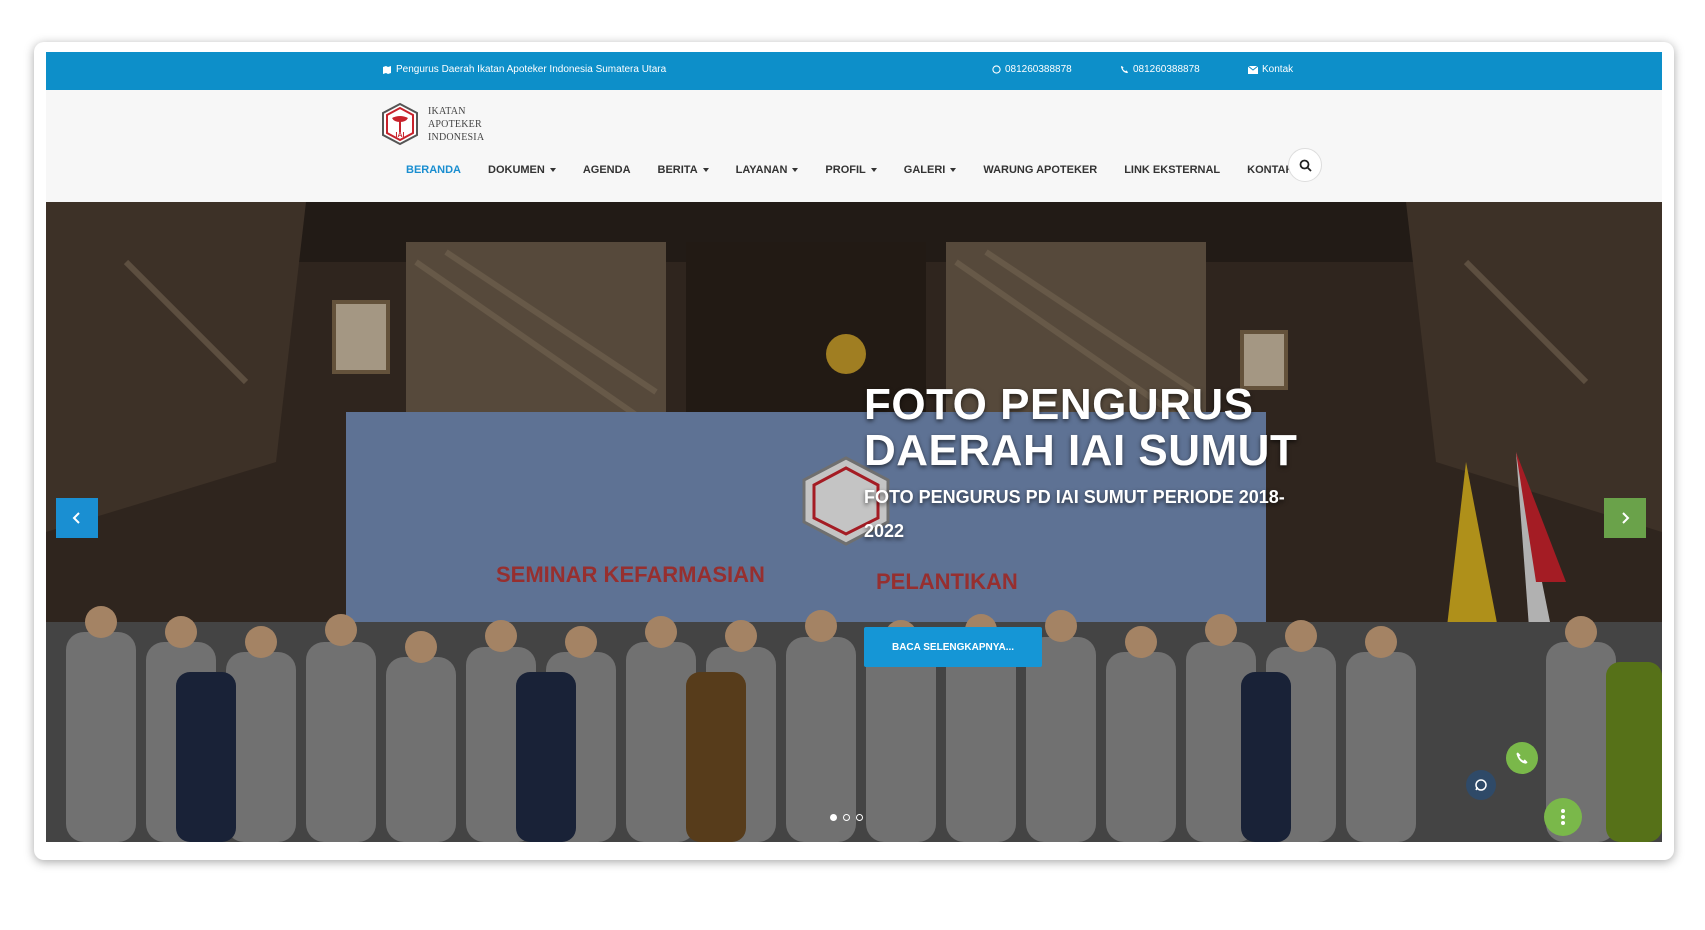  Describe the element at coordinates (1253, 69) in the screenshot. I see `envelope-icon` at that location.